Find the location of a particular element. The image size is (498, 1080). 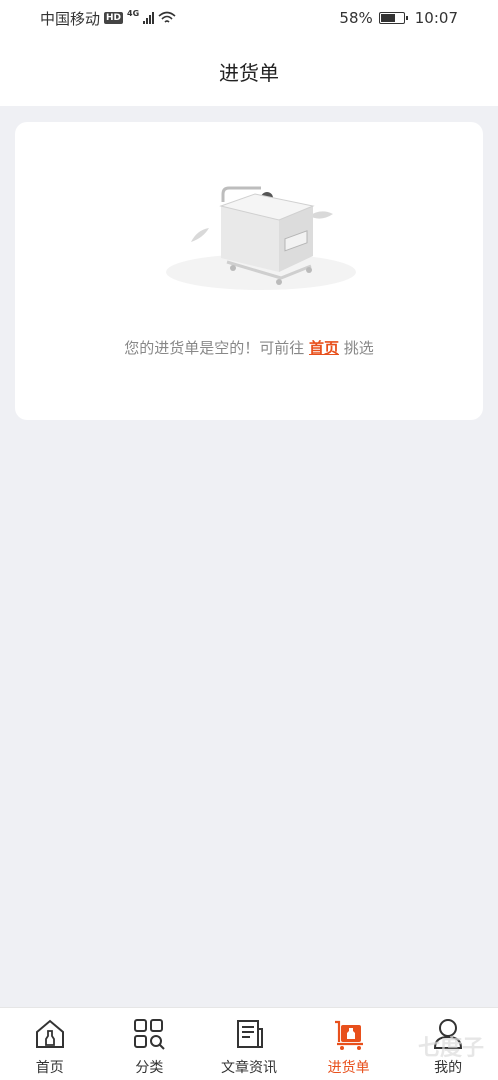

tab-news-label: 文章资讯 is located at coordinates (248, 1068).